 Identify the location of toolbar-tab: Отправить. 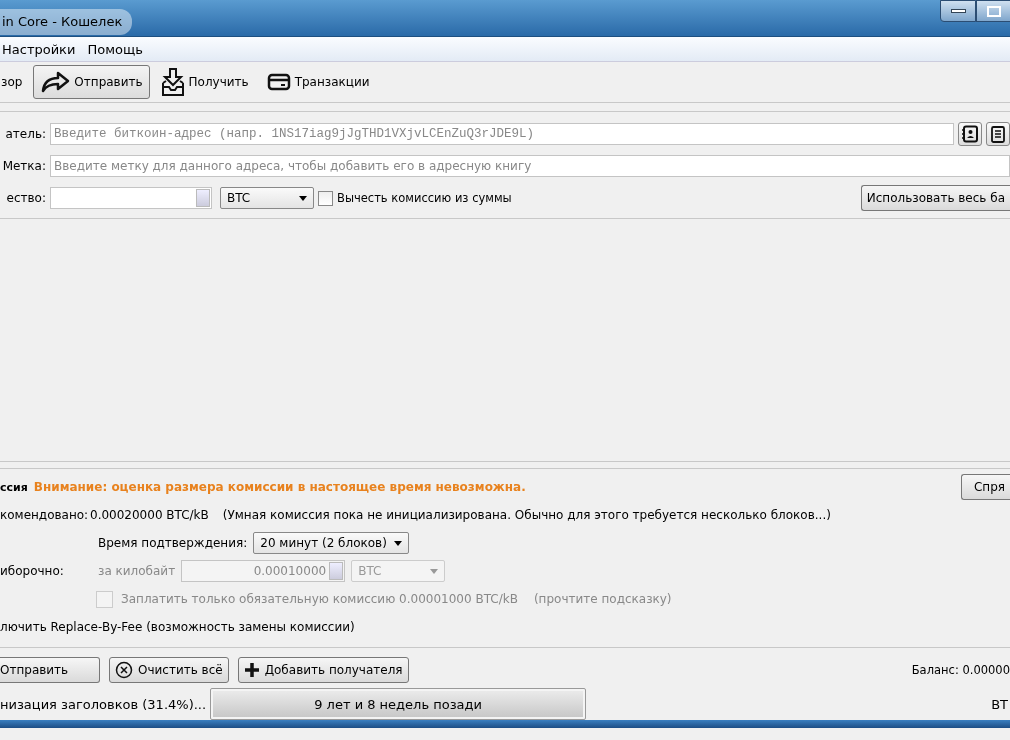
(91, 82).